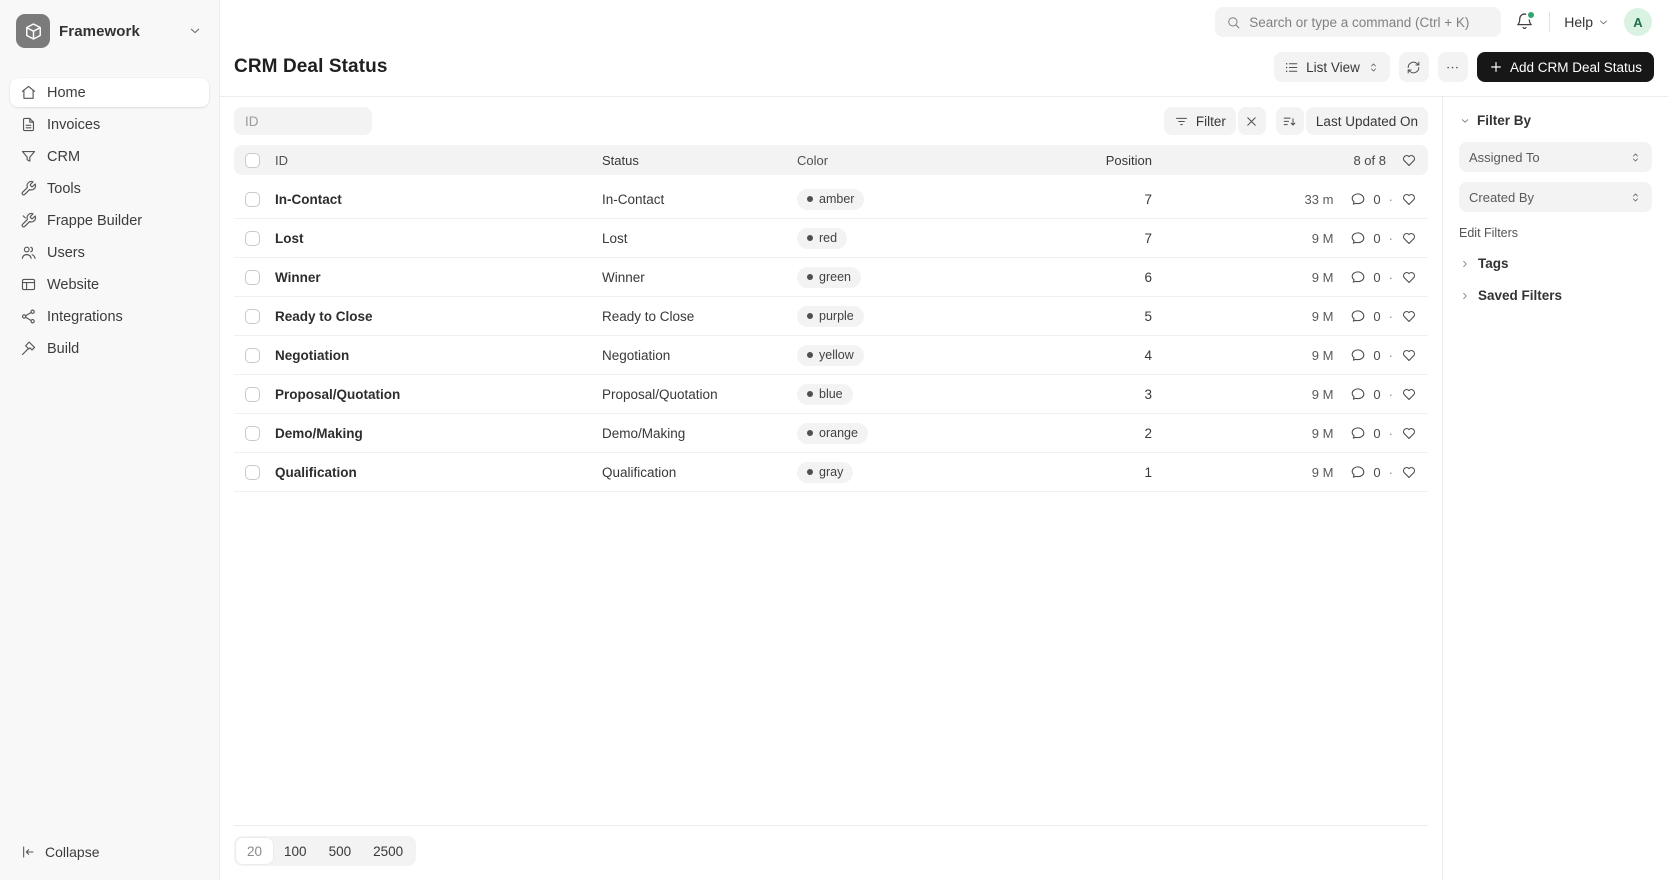  I want to click on refresh-button, so click(1413, 67).